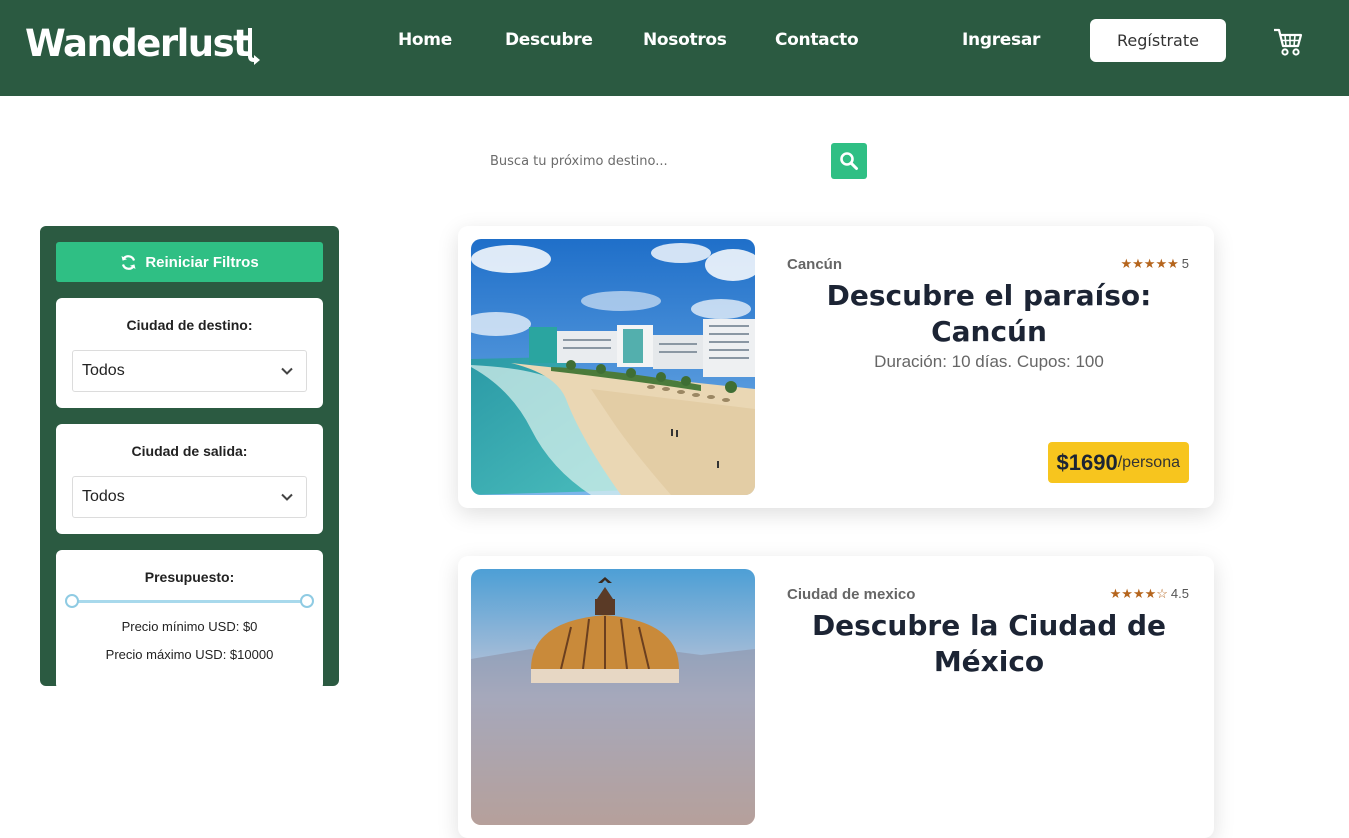 This screenshot has height=838, width=1349. Describe the element at coordinates (989, 331) in the screenshot. I see `card-title-line2: Cancún` at that location.